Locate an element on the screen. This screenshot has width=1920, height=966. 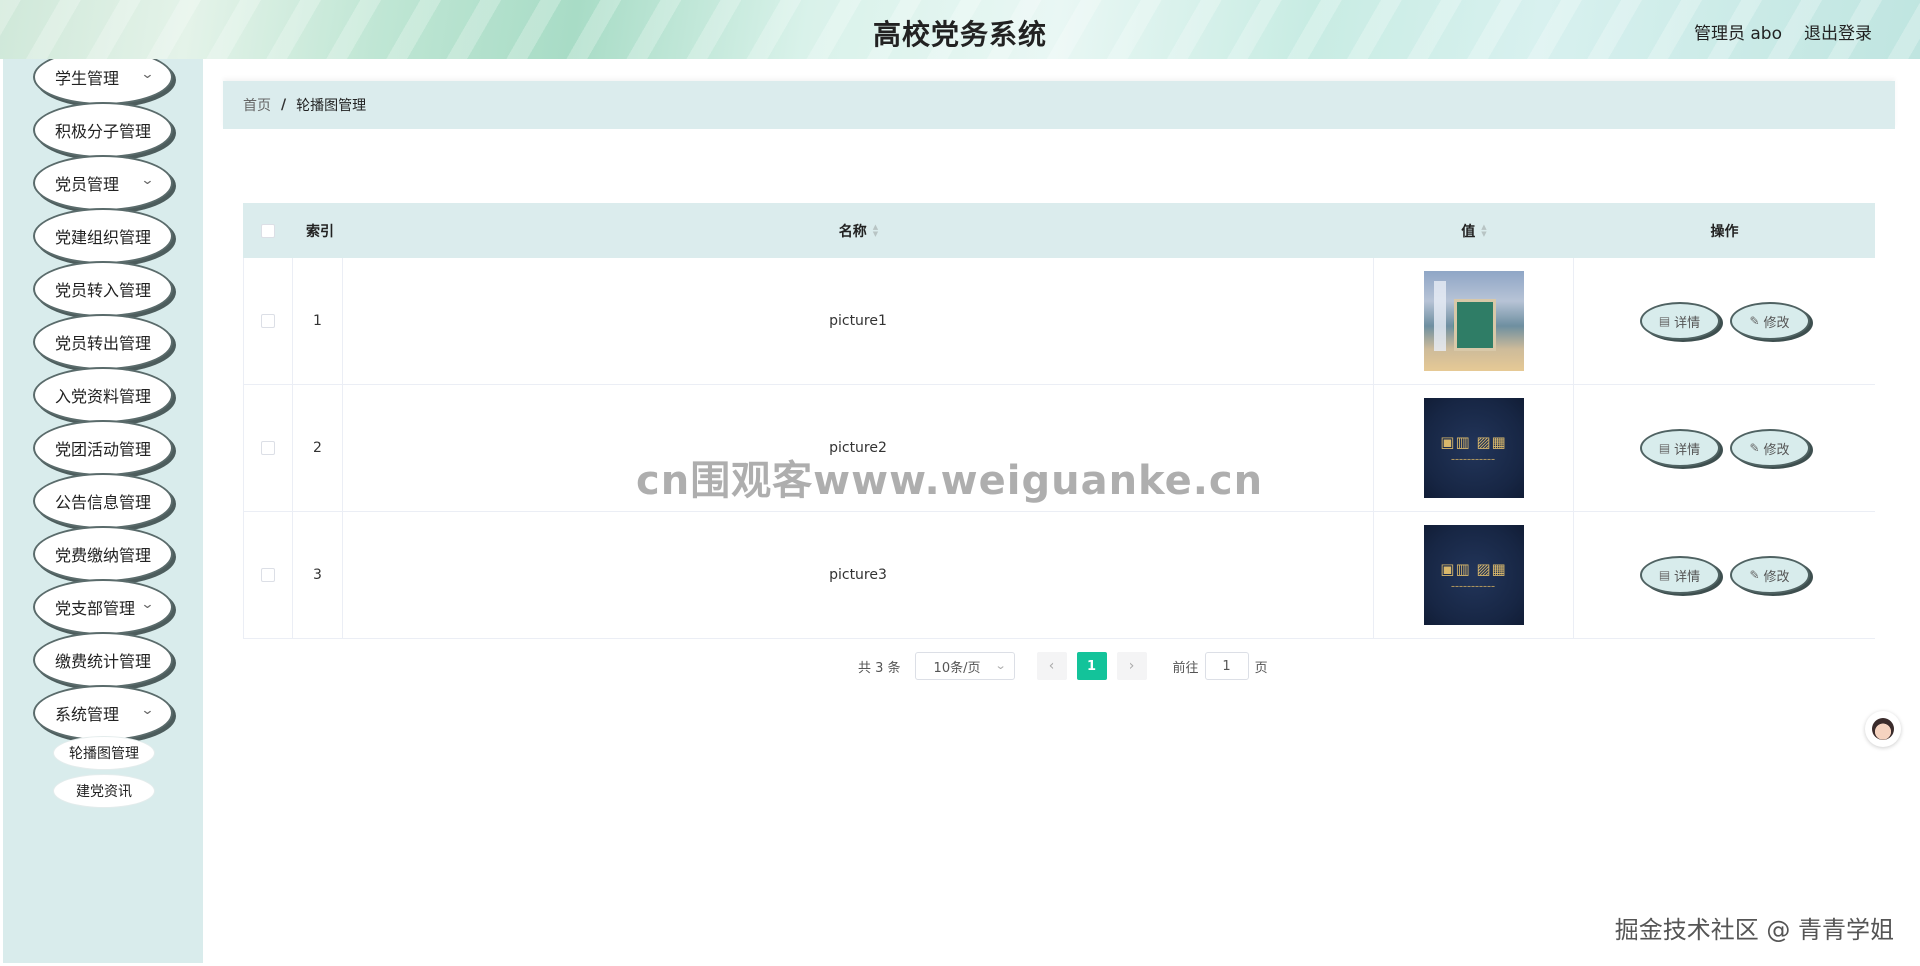
chevron-left-icon: ‹ is located at coordinates (1051, 666).